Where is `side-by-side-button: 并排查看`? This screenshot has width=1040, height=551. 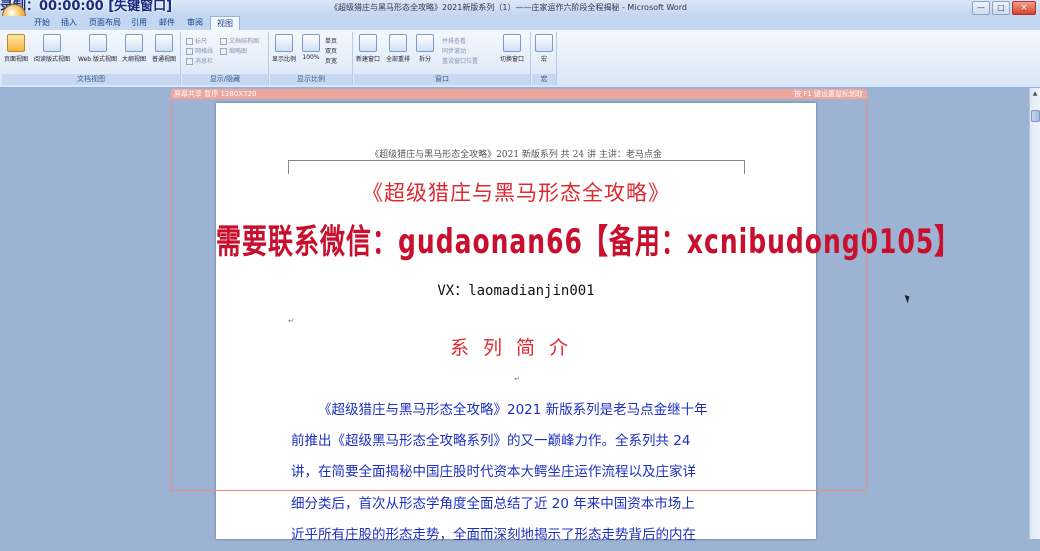
side-by-side-button: 并排查看 is located at coordinates (454, 40).